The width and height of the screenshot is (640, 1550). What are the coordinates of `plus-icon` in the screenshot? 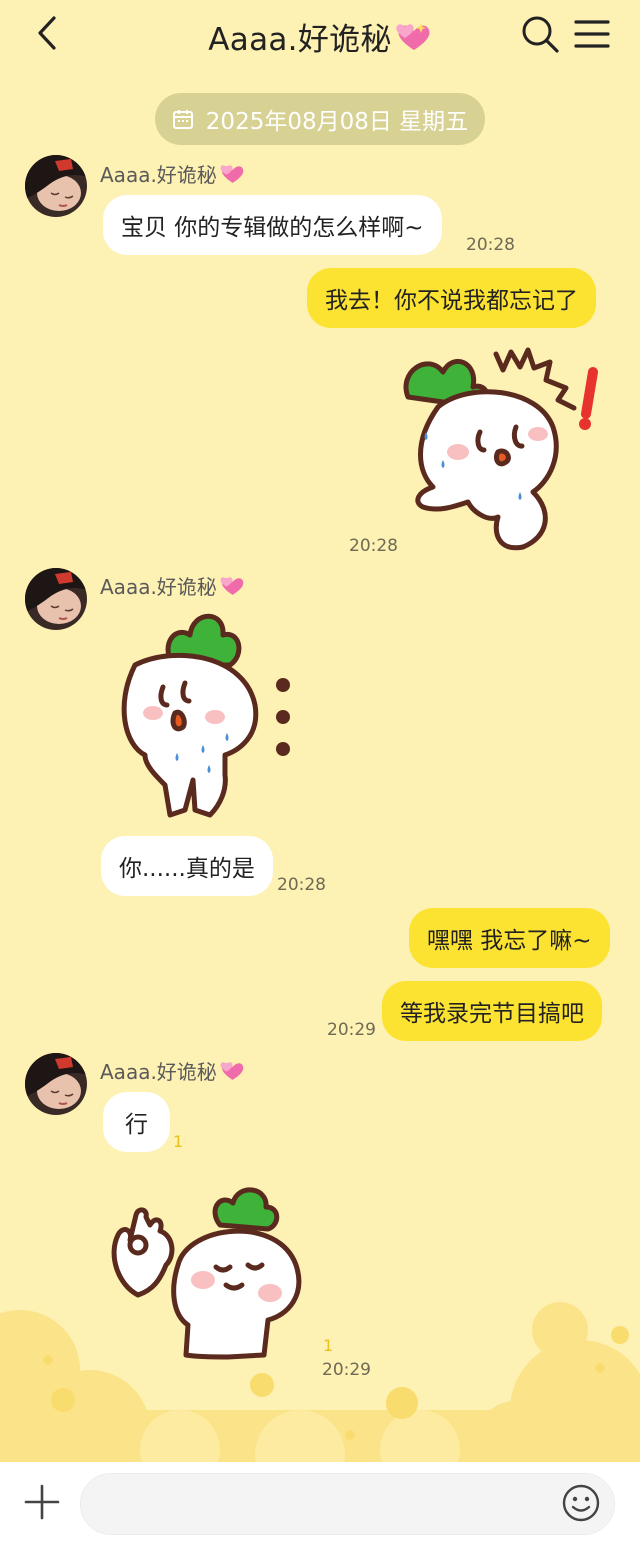 It's located at (42, 1502).